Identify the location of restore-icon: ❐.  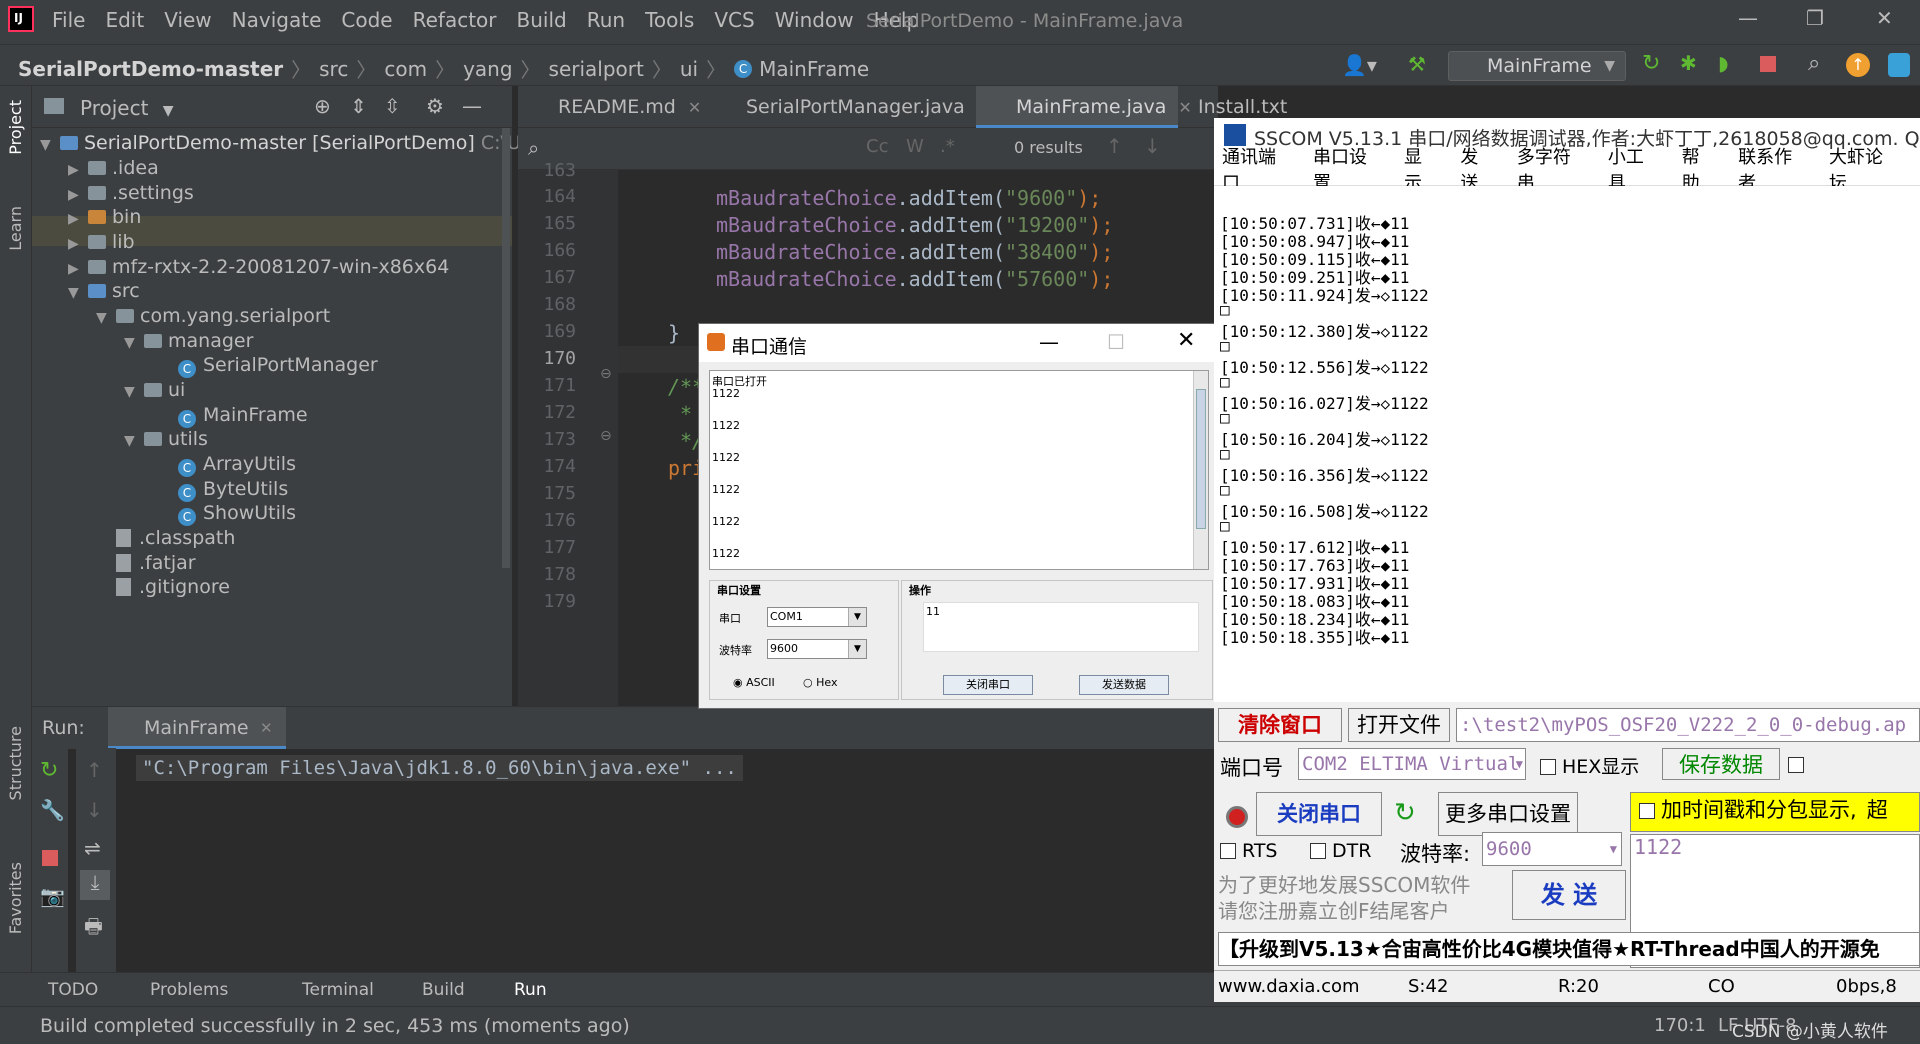
(1815, 18).